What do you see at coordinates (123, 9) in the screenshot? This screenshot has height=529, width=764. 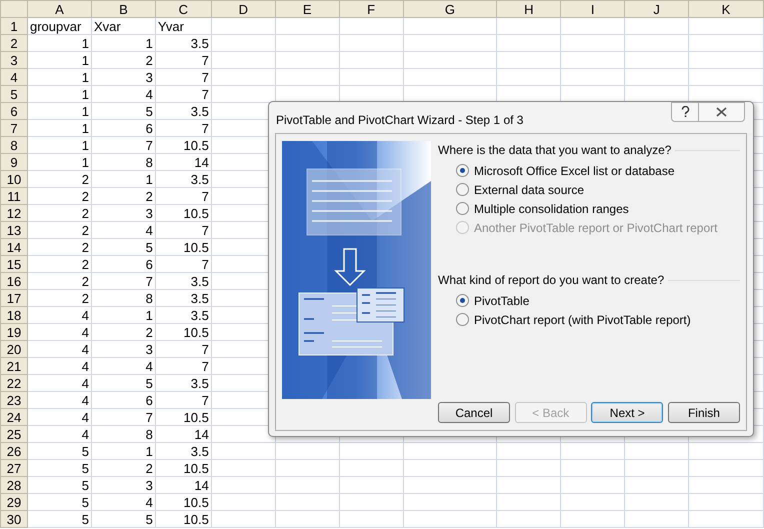 I see `column-header: B` at bounding box center [123, 9].